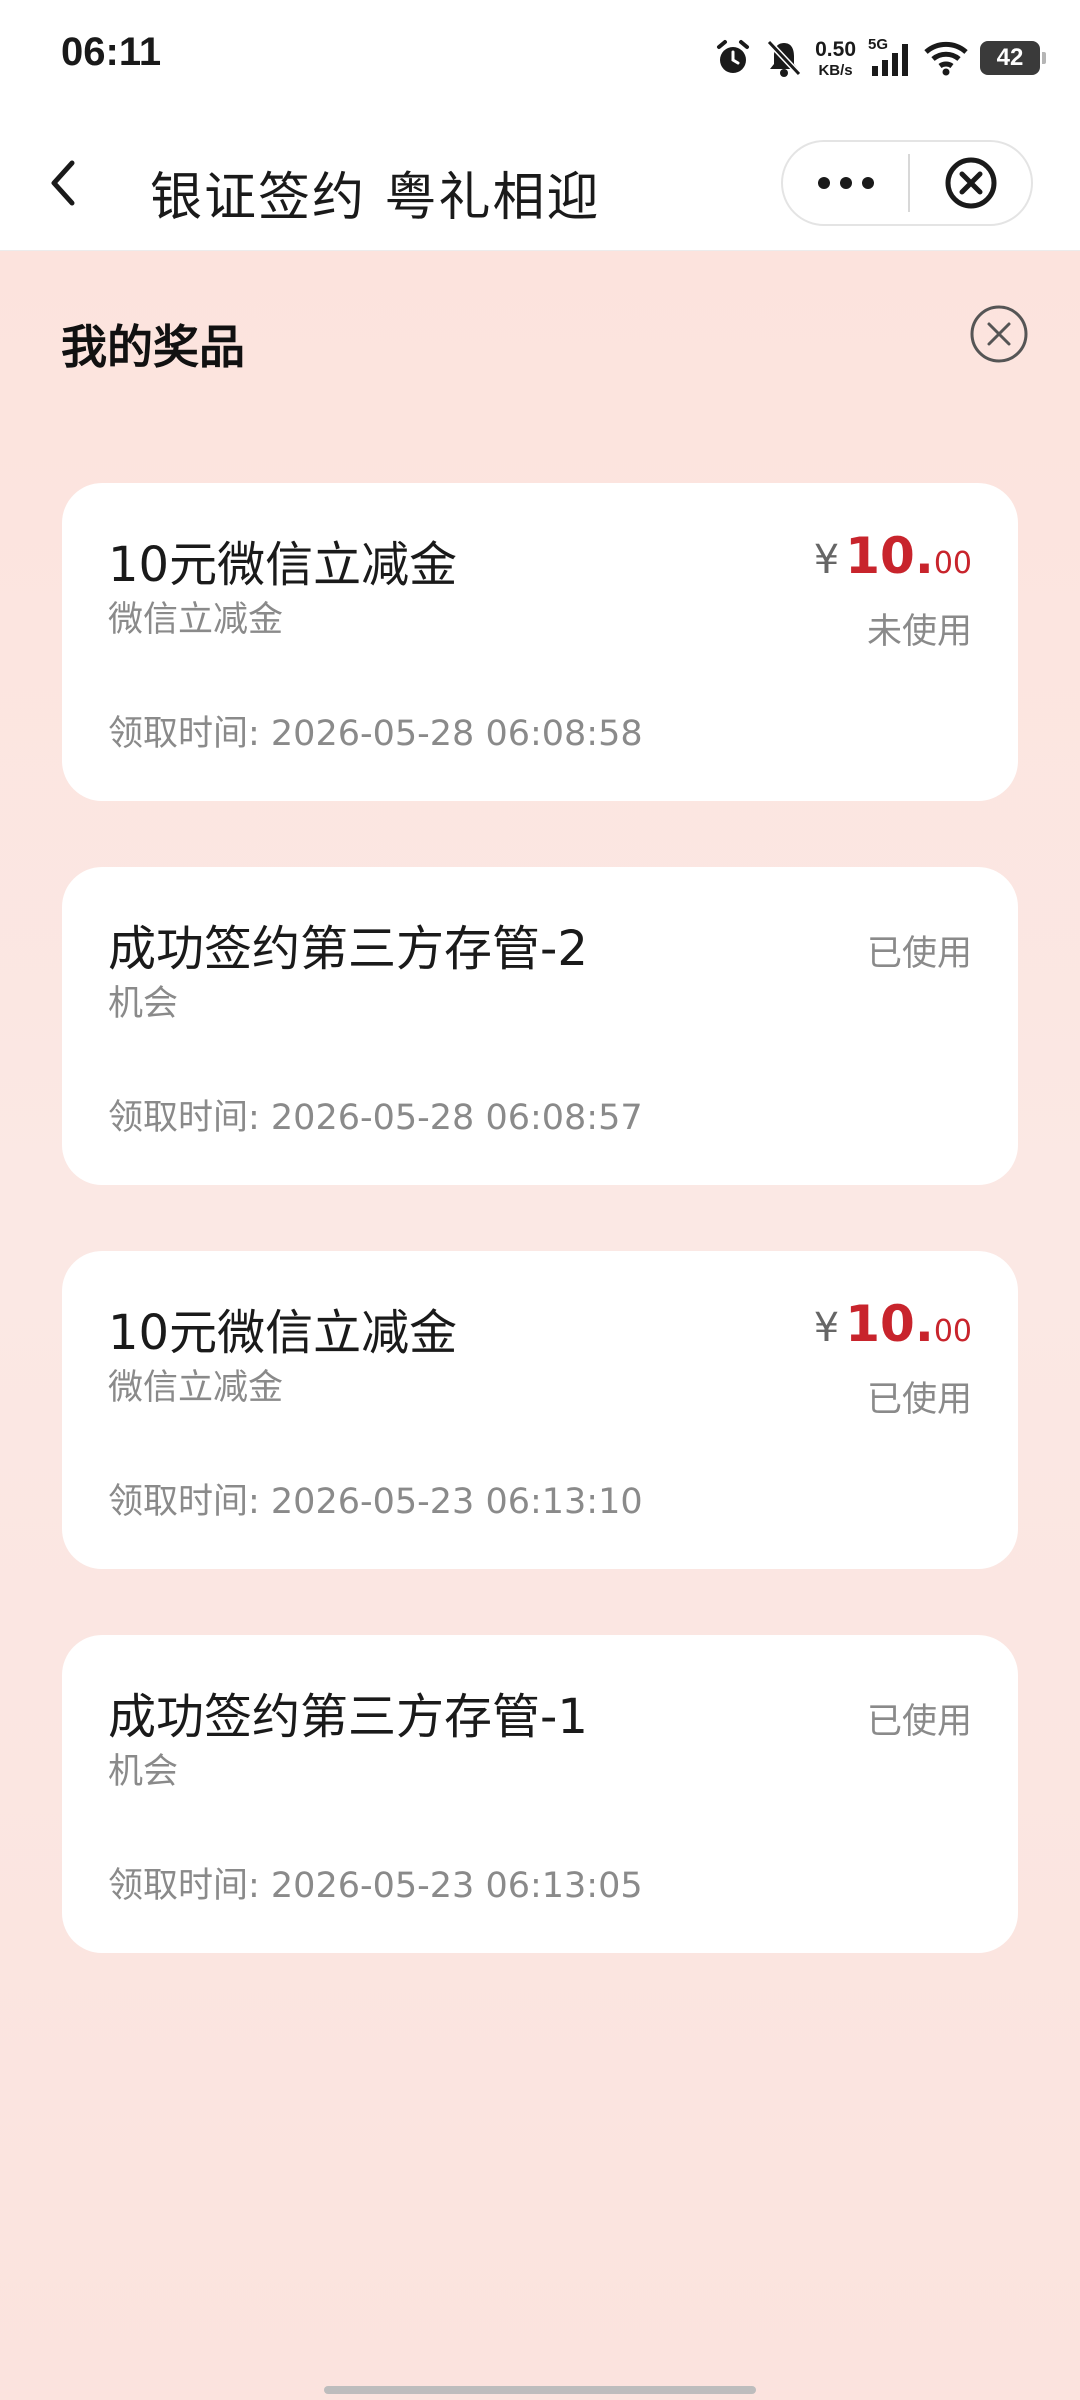  Describe the element at coordinates (784, 58) in the screenshot. I see `mute-bell-icon` at that location.